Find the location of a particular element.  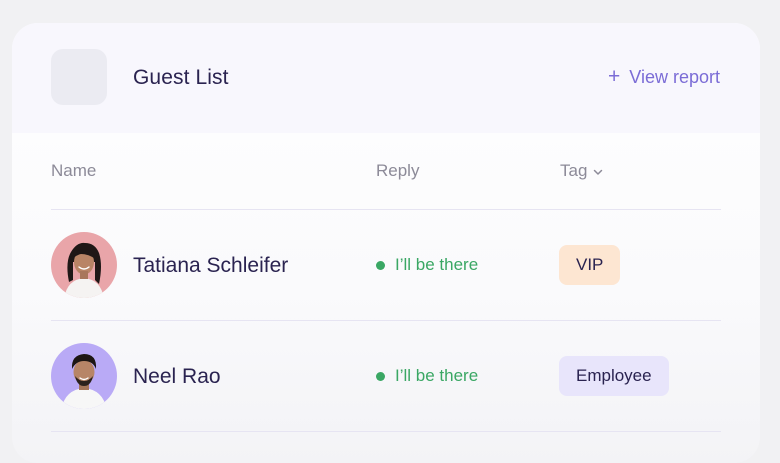

table-divider is located at coordinates (386, 431).